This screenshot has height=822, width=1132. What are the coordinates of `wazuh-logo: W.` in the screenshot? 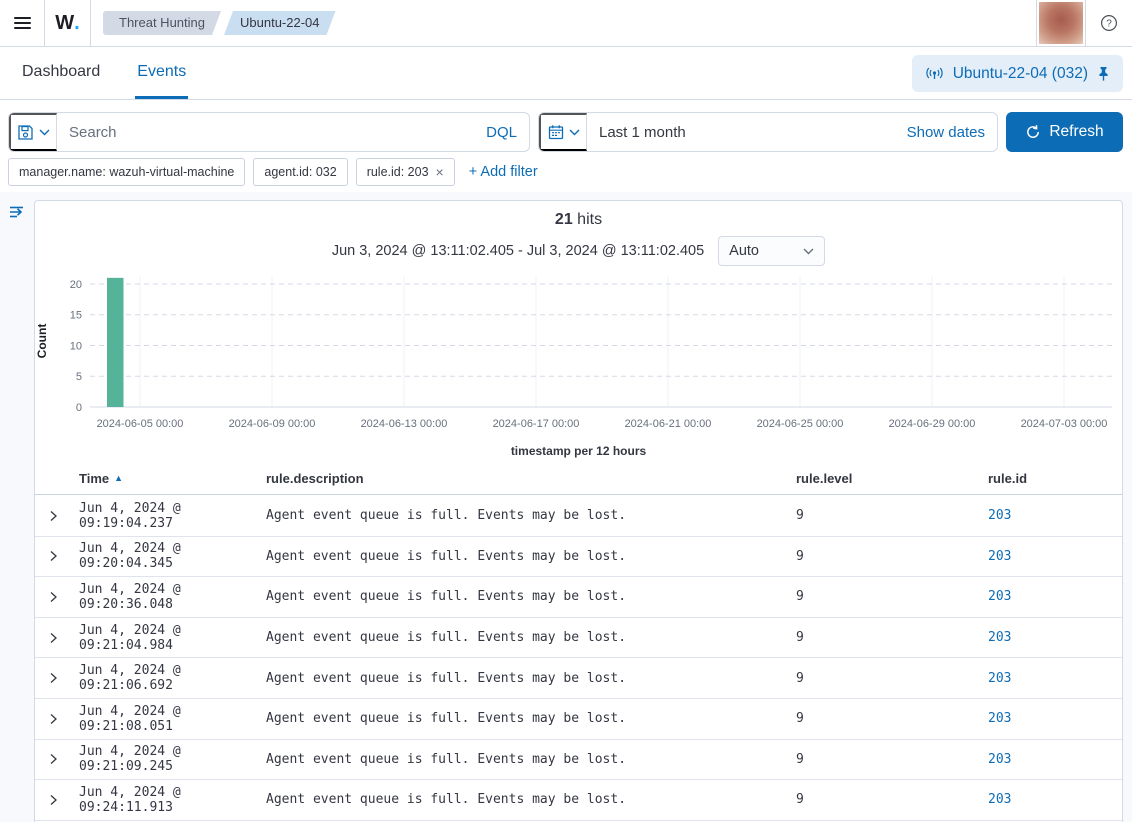 It's located at (68, 23).